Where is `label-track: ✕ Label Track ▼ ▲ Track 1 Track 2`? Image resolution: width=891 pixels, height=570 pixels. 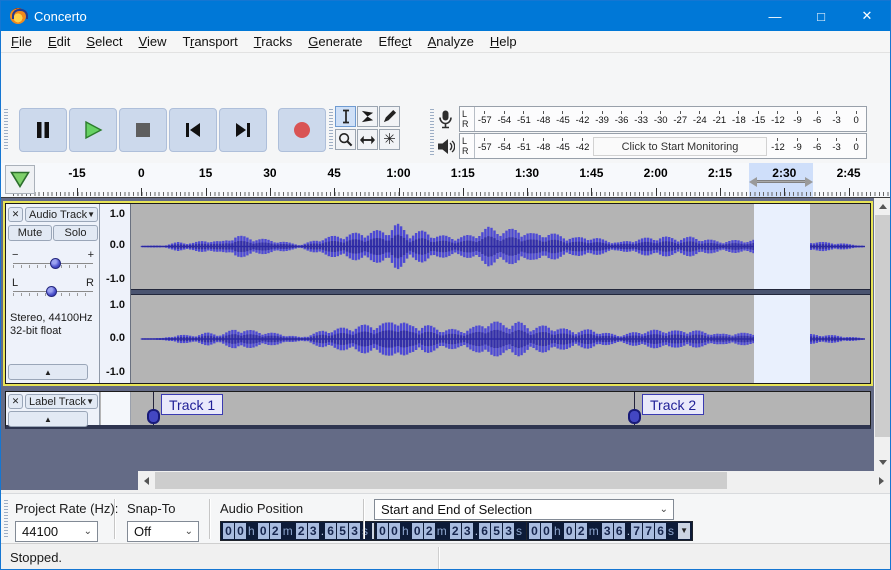
label-track: ✕ Label Track ▼ ▲ Track 1 Track 2 is located at coordinates (438, 410).